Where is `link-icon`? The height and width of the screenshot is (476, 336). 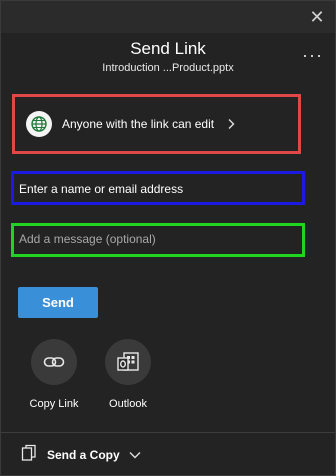 link-icon is located at coordinates (54, 362).